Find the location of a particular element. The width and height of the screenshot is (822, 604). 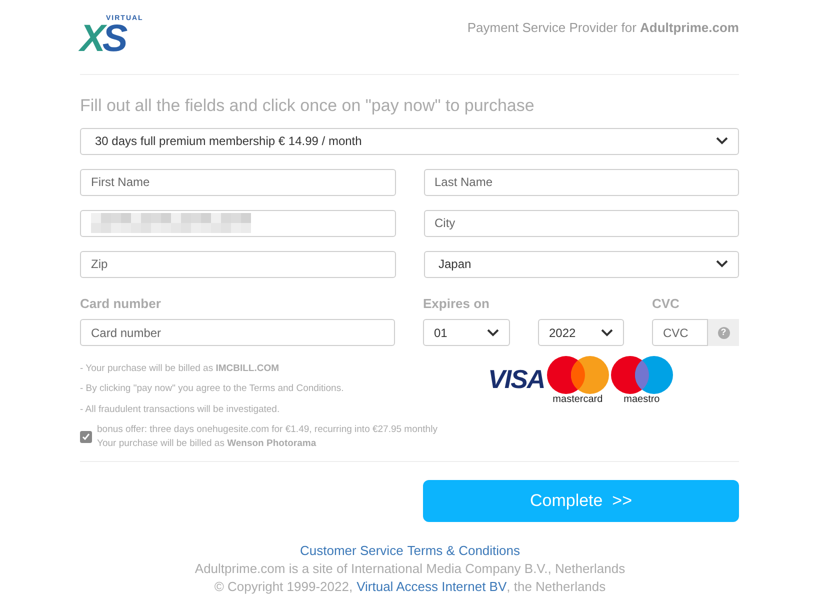

text-field: Last Name is located at coordinates (581, 182).